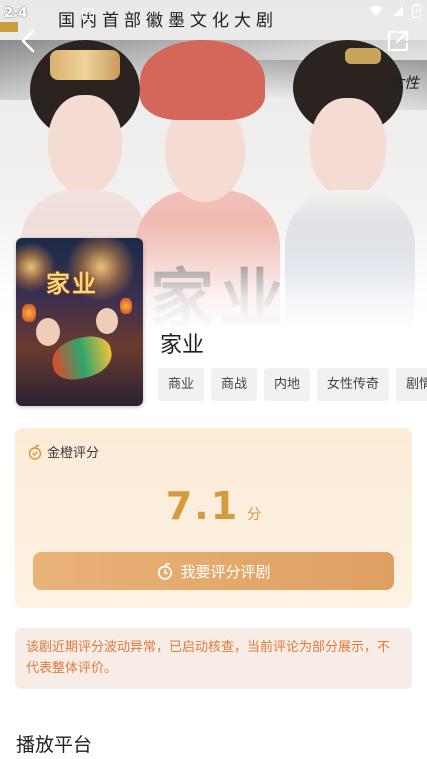  What do you see at coordinates (403, 83) in the screenshot?
I see `hero-side-text: 女性` at bounding box center [403, 83].